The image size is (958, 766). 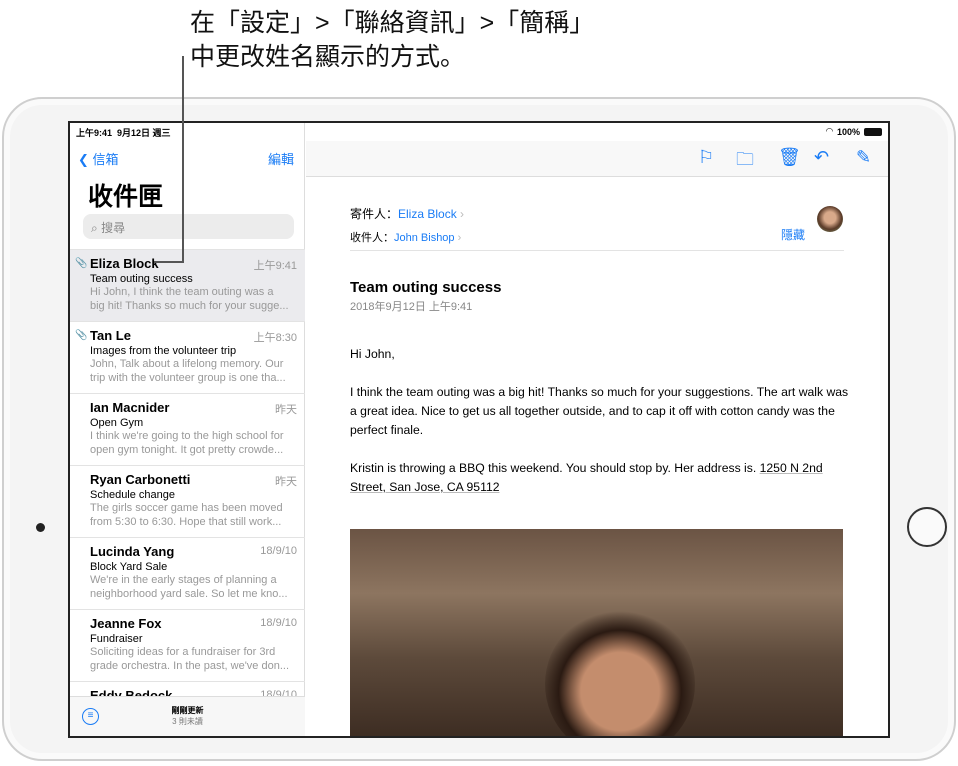 What do you see at coordinates (187, 710) in the screenshot?
I see `updated-status: 剛剛更新` at bounding box center [187, 710].